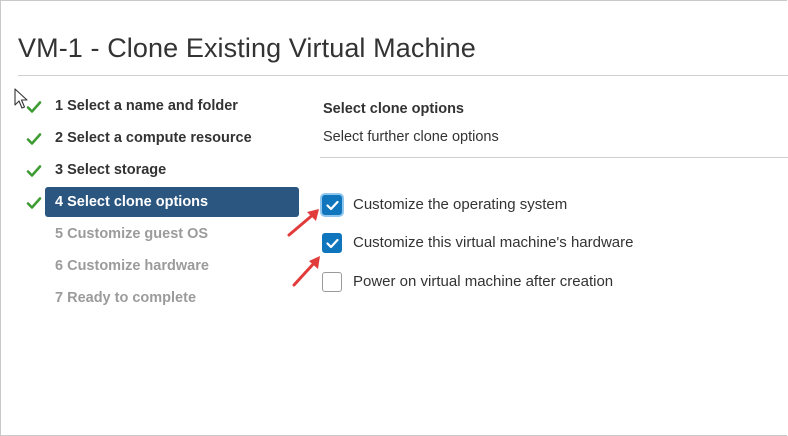  What do you see at coordinates (126, 298) in the screenshot?
I see `wizard-step-label: 7 Ready to complete` at bounding box center [126, 298].